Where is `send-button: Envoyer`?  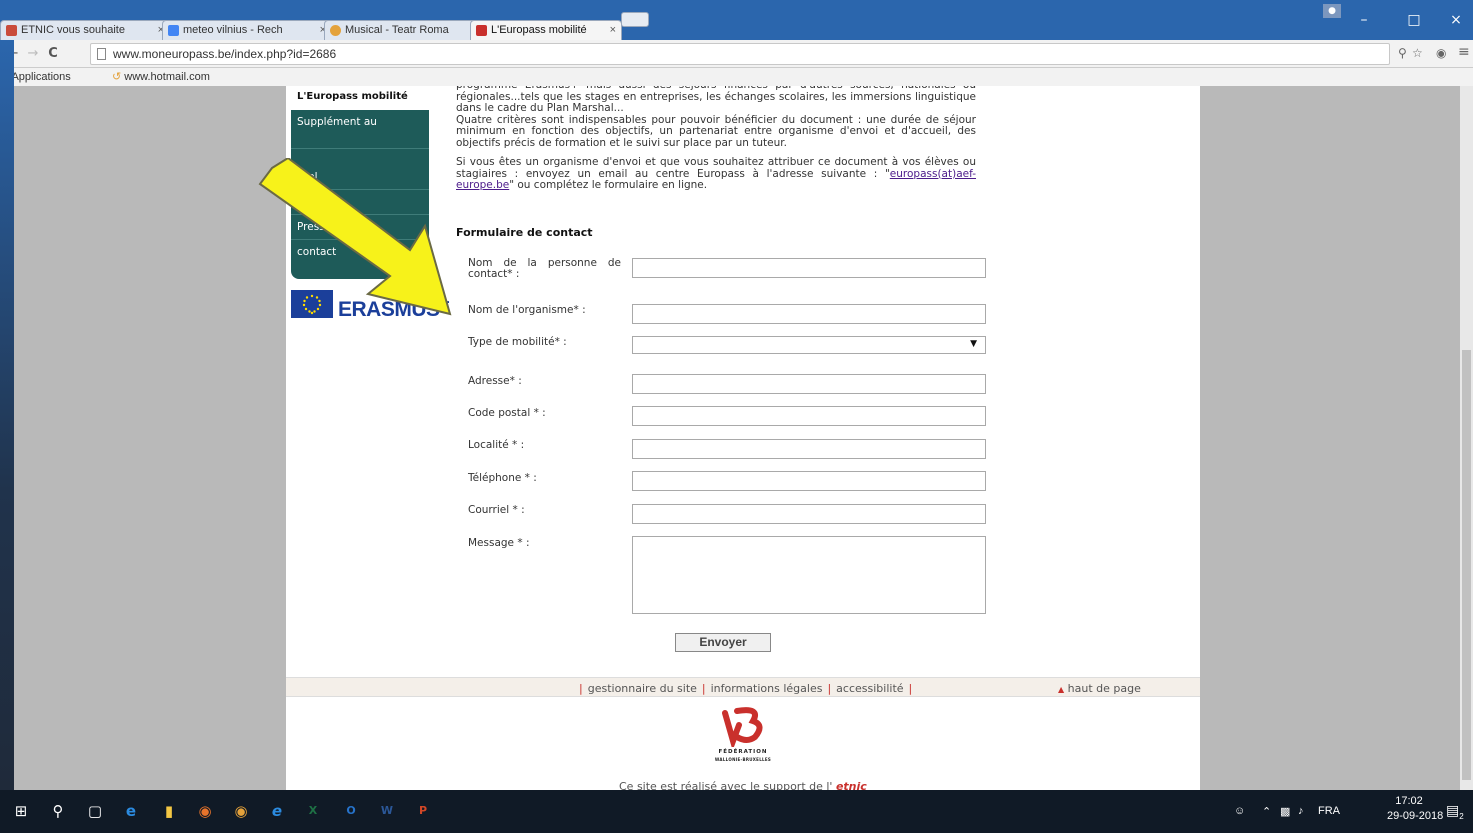 send-button: Envoyer is located at coordinates (723, 642).